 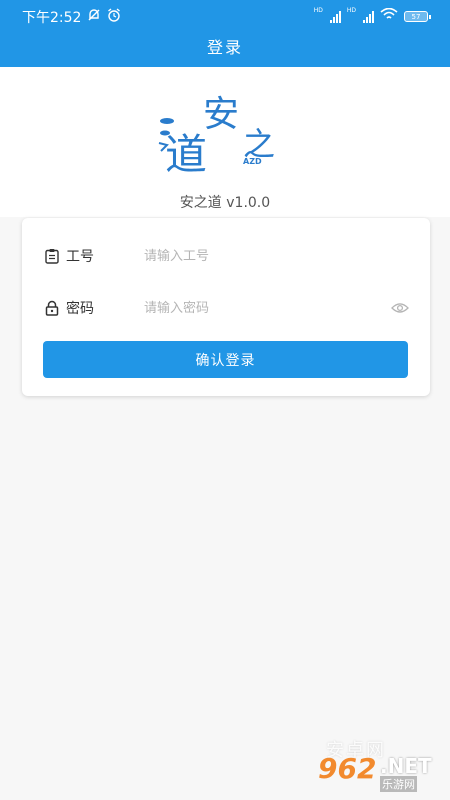 What do you see at coordinates (398, 784) in the screenshot?
I see `watermark-cn: 乐游网` at bounding box center [398, 784].